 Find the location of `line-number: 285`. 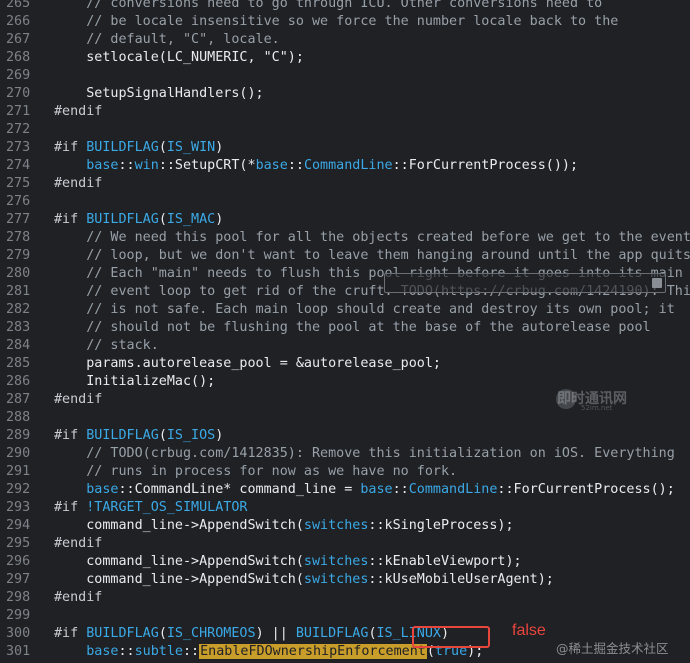

line-number: 285 is located at coordinates (18, 363).